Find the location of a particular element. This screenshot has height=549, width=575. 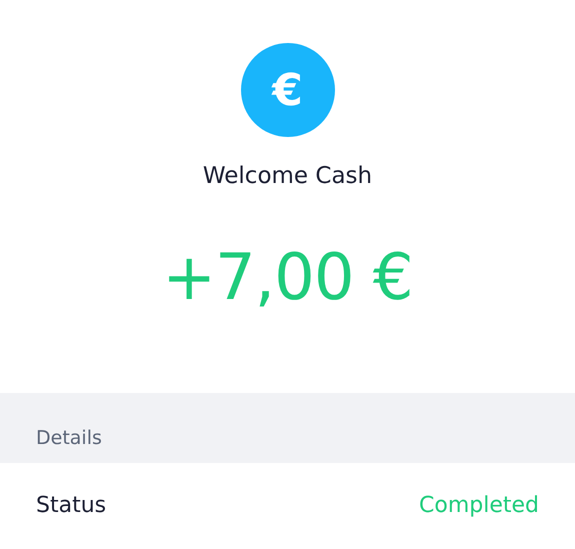

section-title: Details is located at coordinates (69, 438).